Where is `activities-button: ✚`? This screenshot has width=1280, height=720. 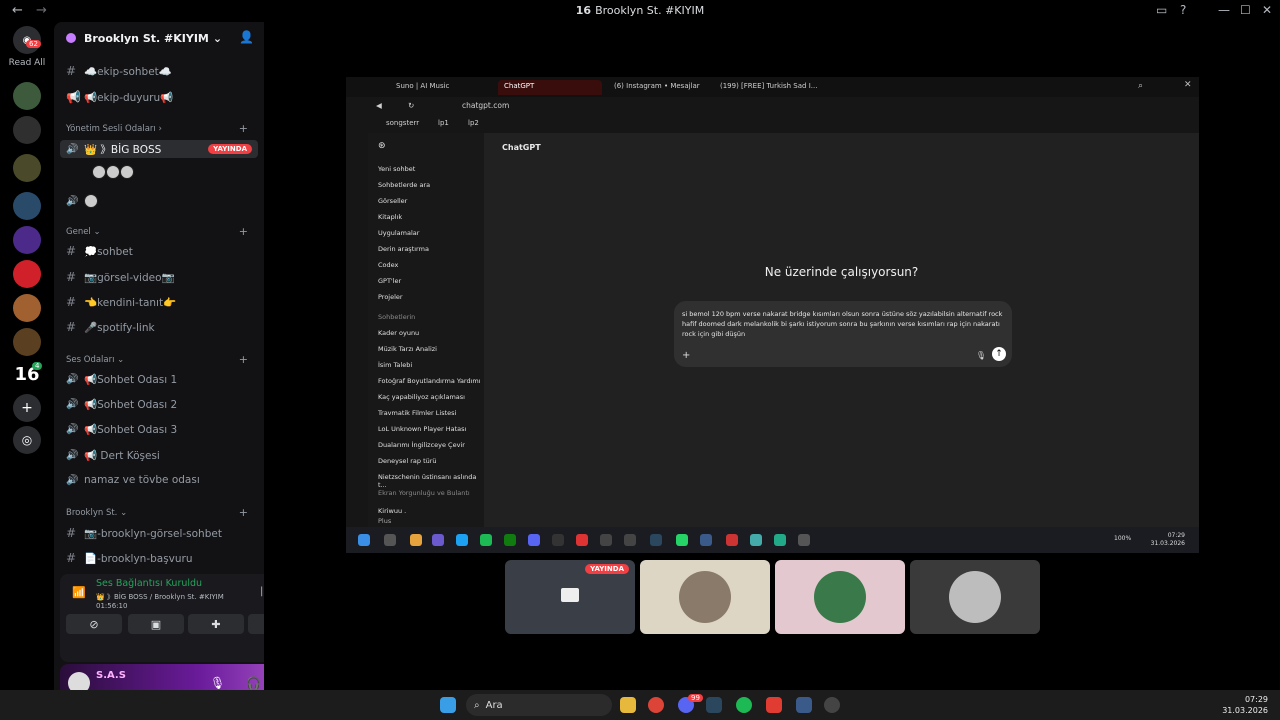 activities-button: ✚ is located at coordinates (216, 624).